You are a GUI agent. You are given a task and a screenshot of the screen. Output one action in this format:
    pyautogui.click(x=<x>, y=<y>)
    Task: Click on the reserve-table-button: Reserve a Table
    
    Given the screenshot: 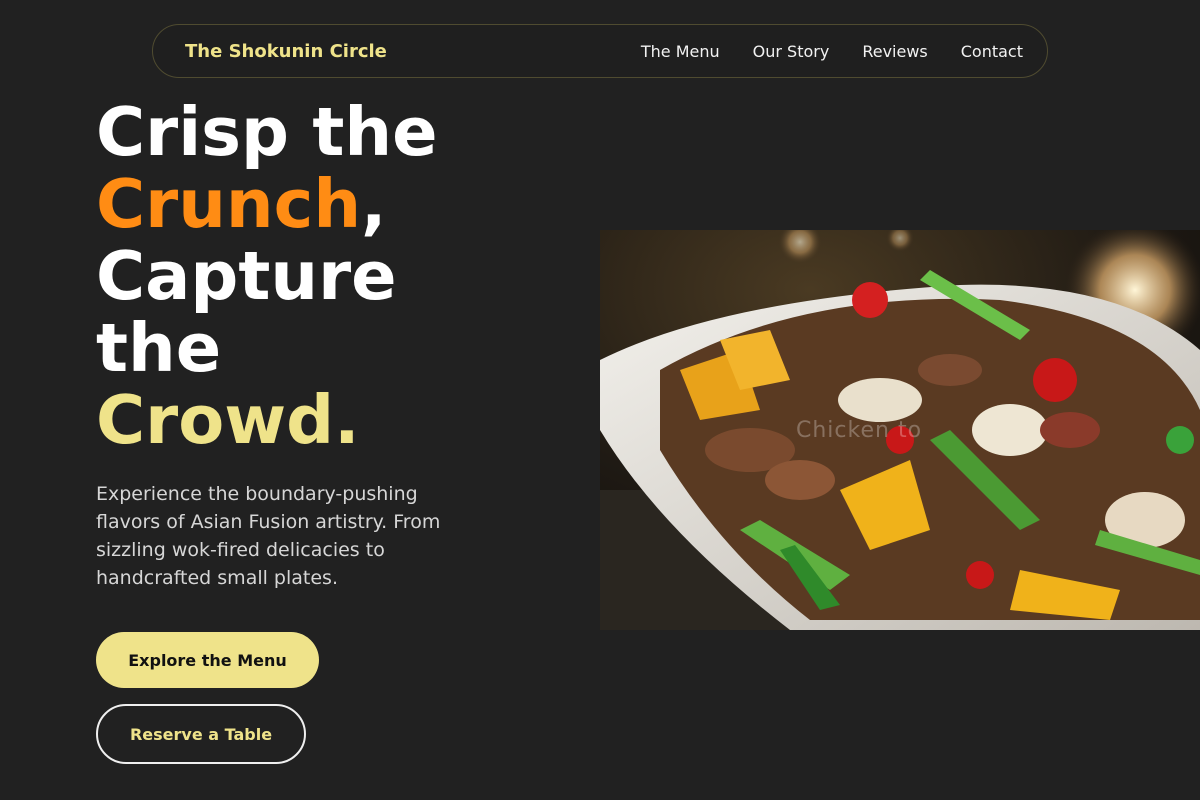 What is the action you would take?
    pyautogui.click(x=201, y=734)
    